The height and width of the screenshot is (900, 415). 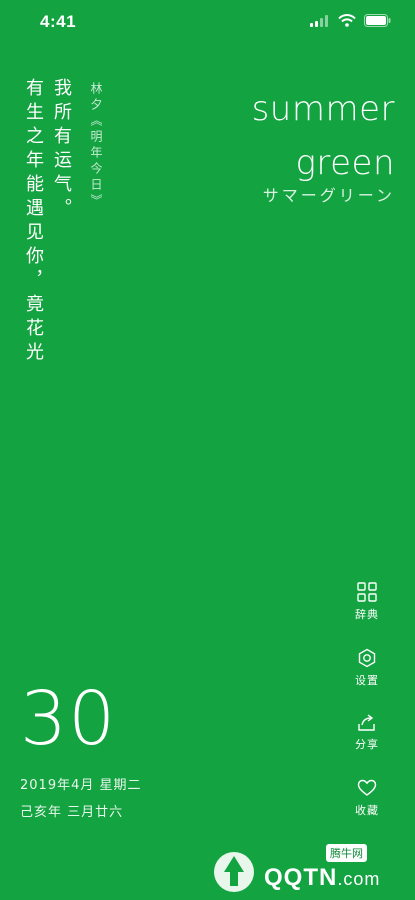 I want to click on status-bar: 4:41, so click(x=207, y=22).